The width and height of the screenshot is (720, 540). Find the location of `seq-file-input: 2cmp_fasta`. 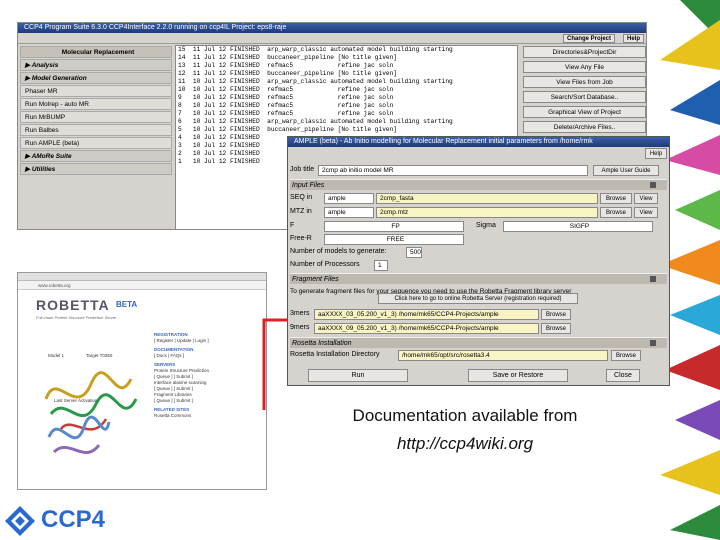

seq-file-input: 2cmp_fasta is located at coordinates (487, 198).